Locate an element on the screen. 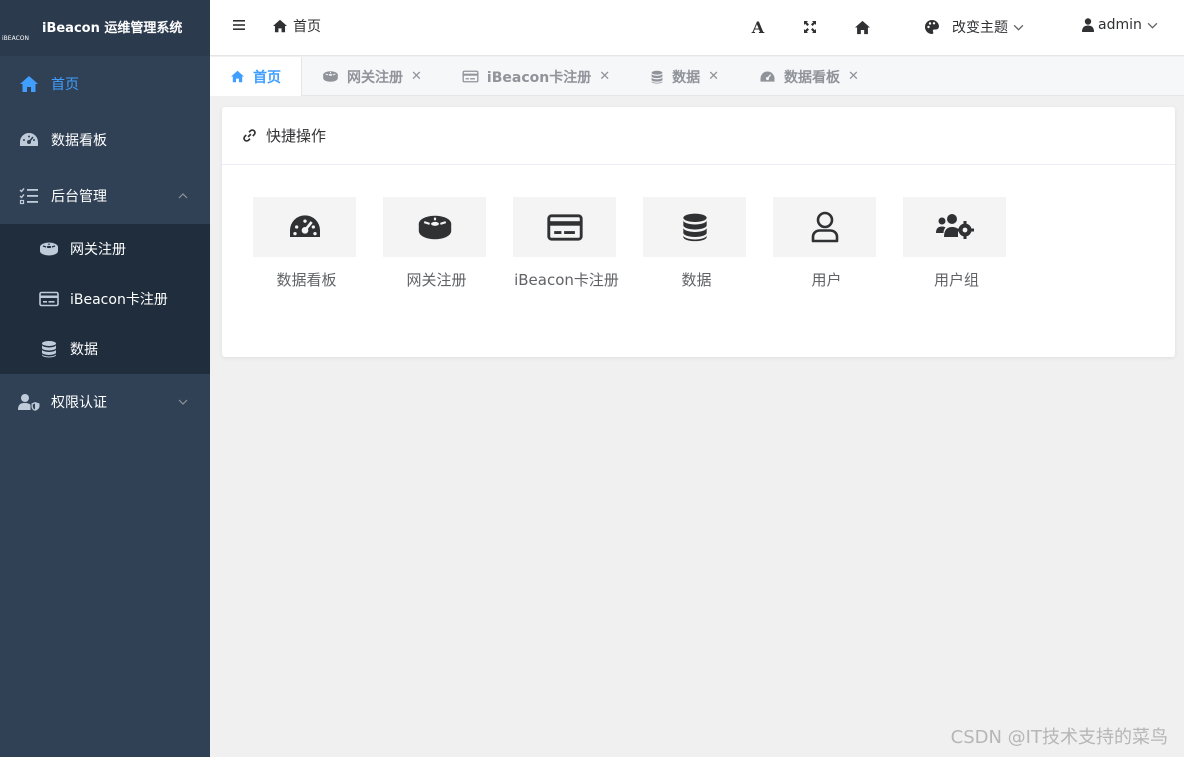  logo-text: iBEACON is located at coordinates (15, 38).